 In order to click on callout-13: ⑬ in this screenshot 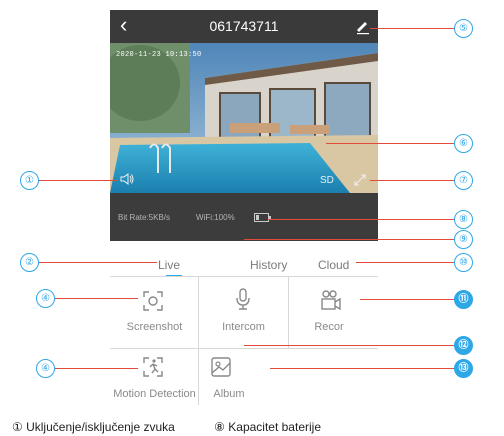, I will do `click(463, 368)`.